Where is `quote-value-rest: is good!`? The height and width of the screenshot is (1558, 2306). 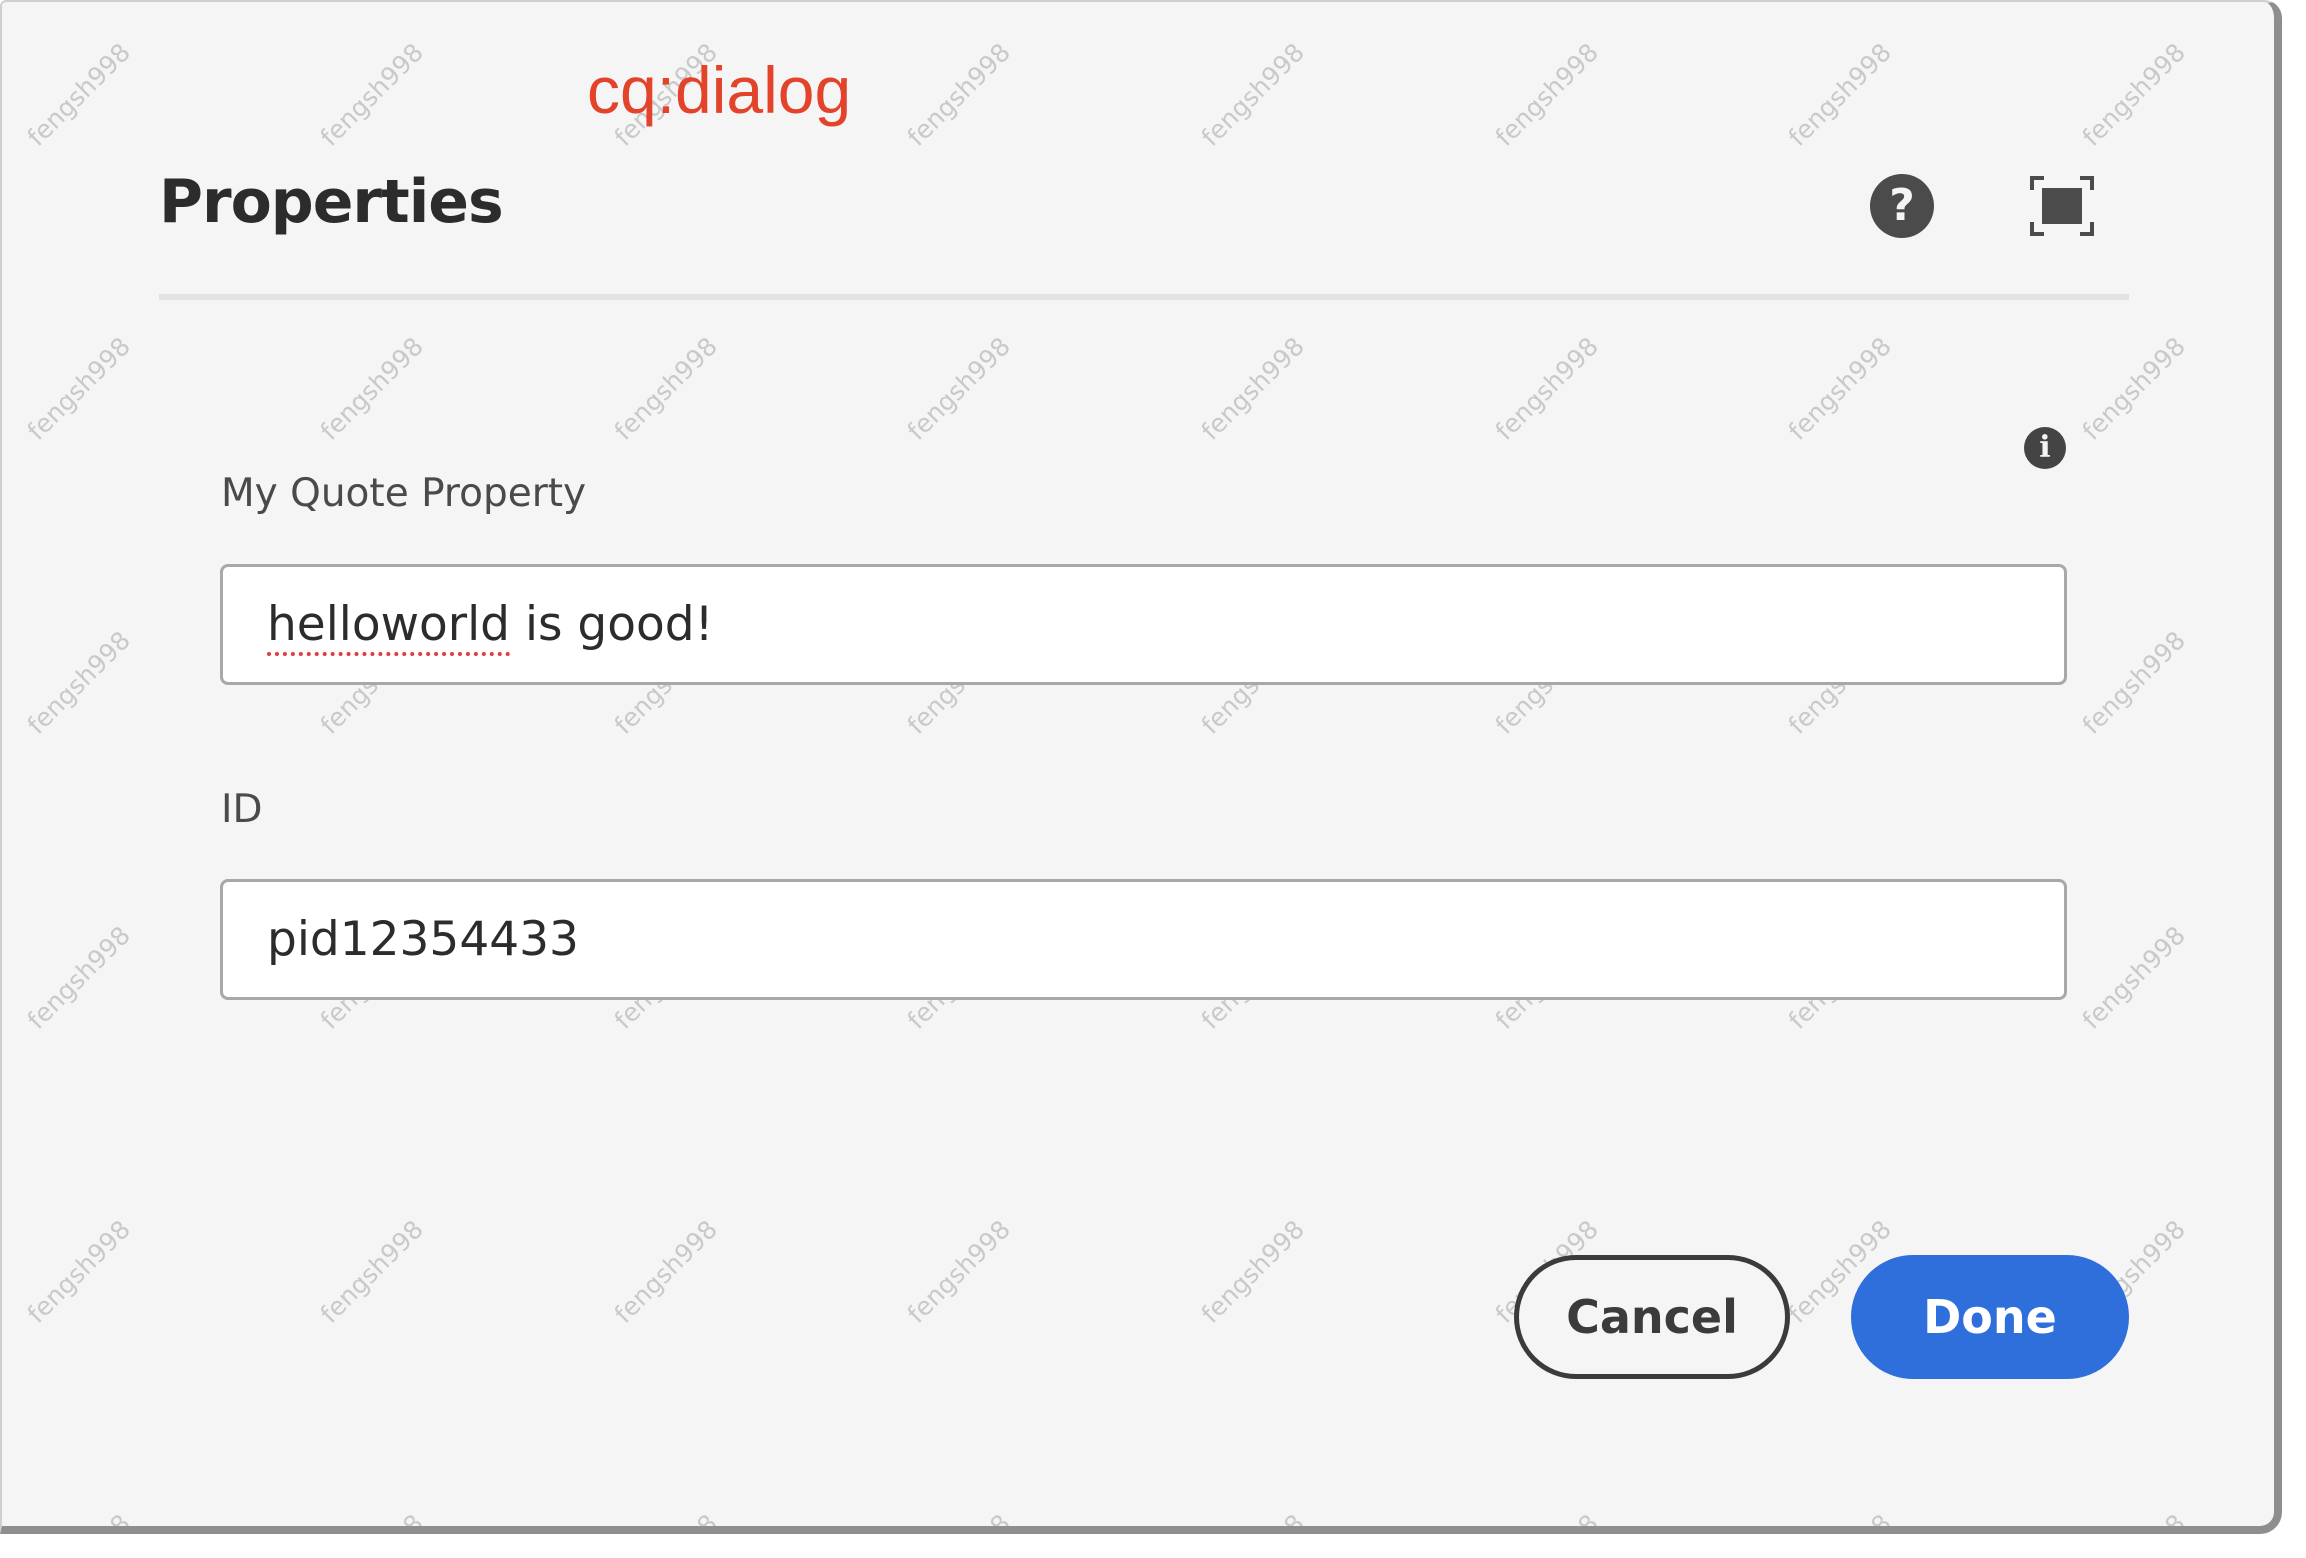 quote-value-rest: is good! is located at coordinates (612, 624).